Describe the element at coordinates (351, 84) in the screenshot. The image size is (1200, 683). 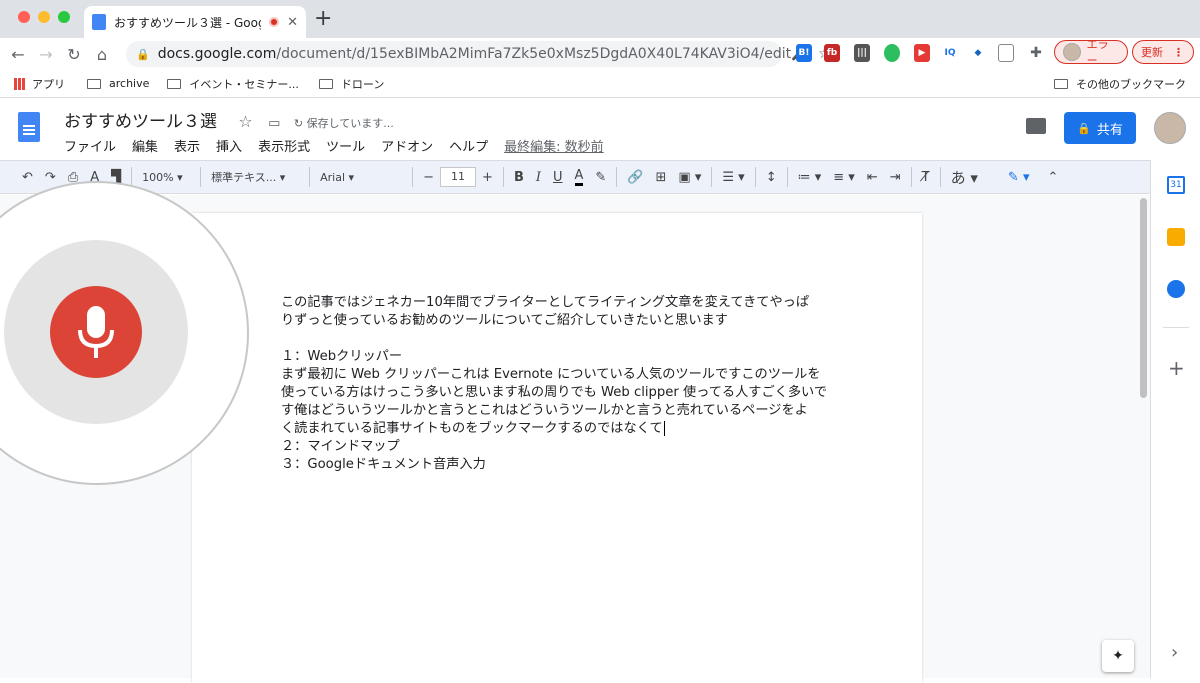
I see `bookmark-drone: ドローン` at that location.